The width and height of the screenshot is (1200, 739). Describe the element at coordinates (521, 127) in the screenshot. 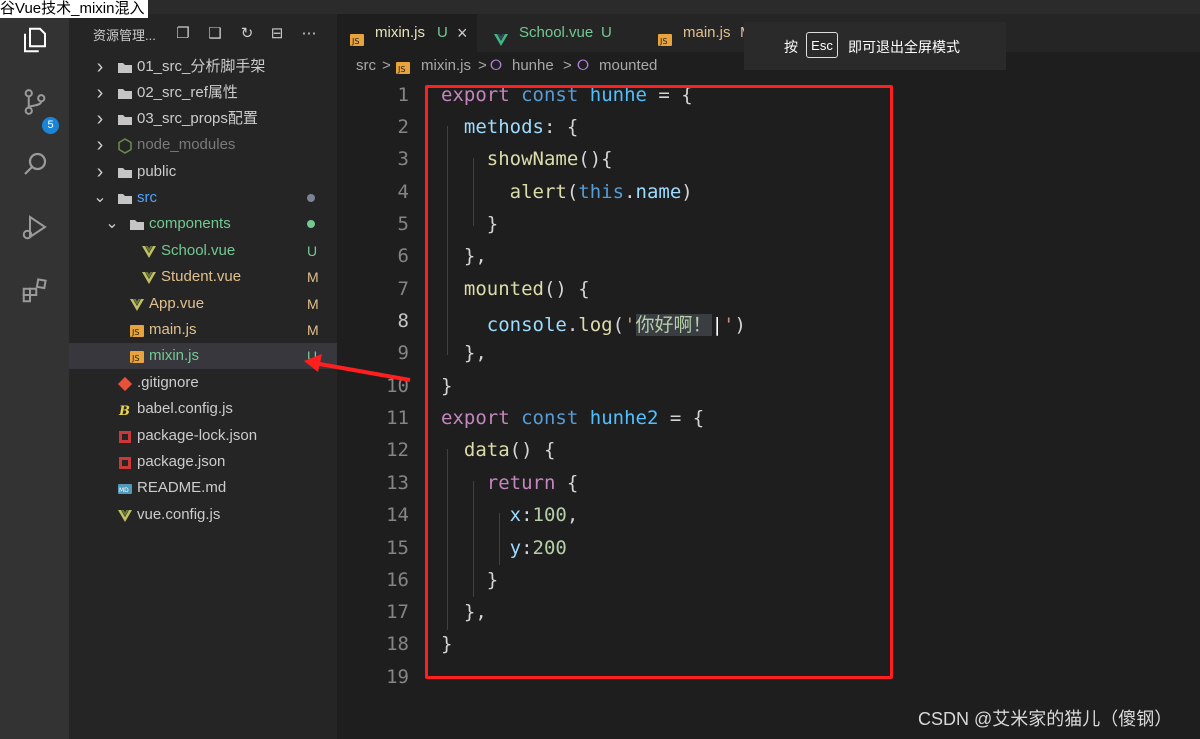

I see `code-line: methods: {` at that location.